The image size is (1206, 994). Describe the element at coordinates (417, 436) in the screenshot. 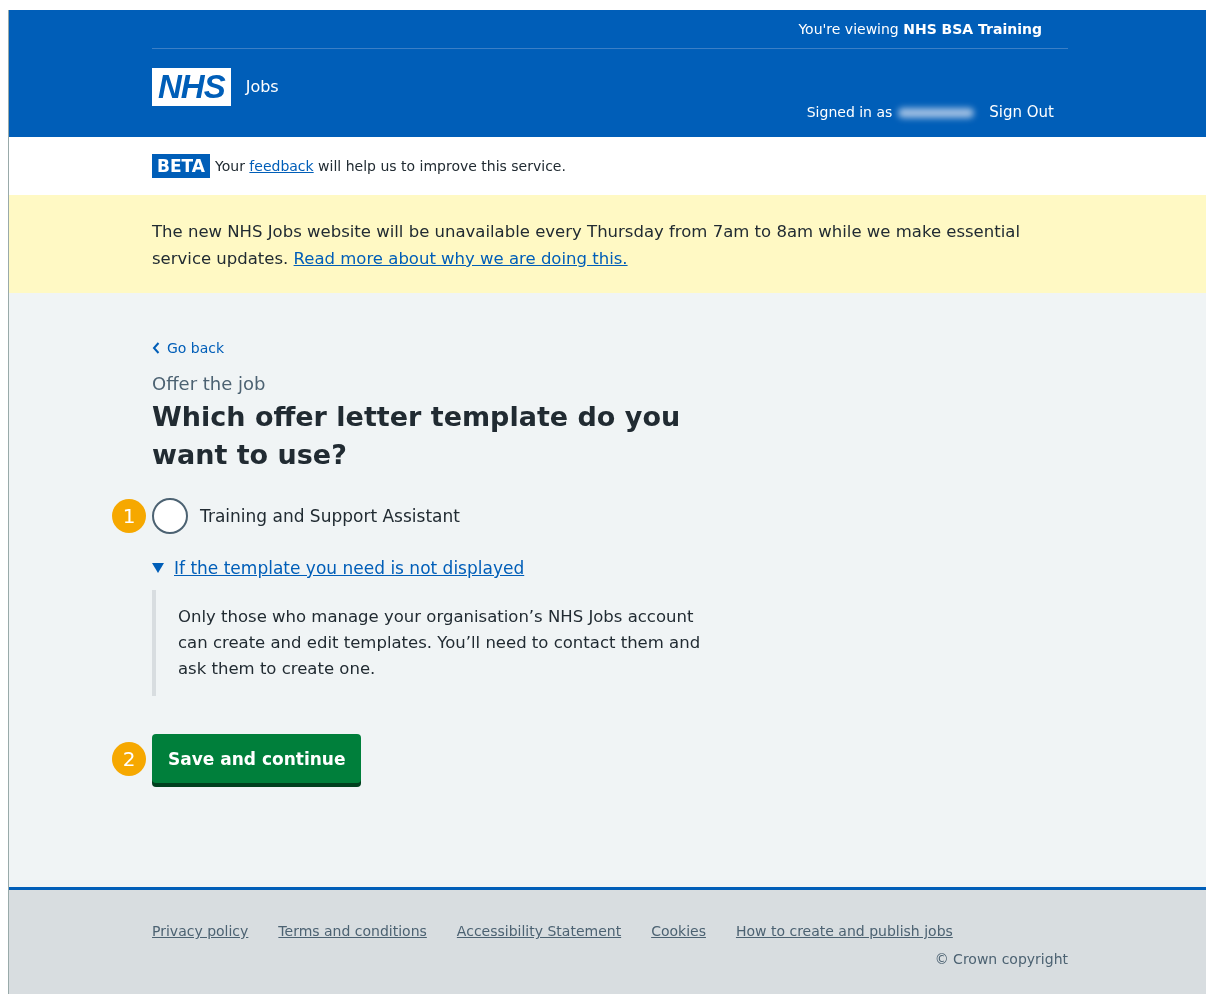

I see `page-heading: Which offer letter template do you want to use?` at that location.